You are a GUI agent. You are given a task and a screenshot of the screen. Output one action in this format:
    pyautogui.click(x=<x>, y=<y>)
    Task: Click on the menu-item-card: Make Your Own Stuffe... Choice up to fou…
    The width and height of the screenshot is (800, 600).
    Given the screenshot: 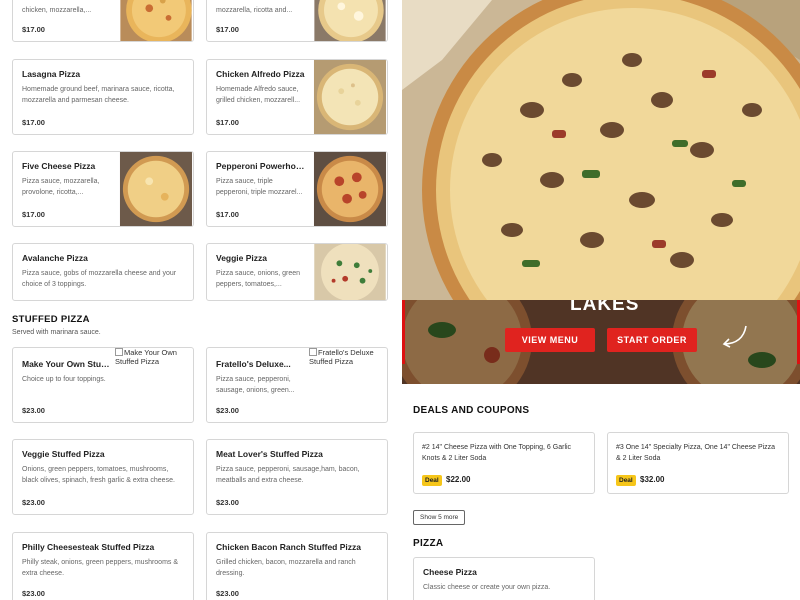 What is the action you would take?
    pyautogui.click(x=103, y=385)
    